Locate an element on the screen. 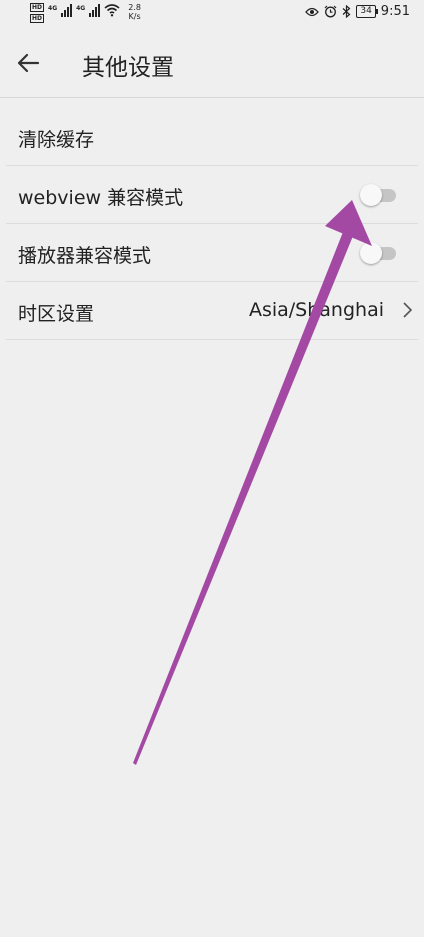 Image resolution: width=424 pixels, height=937 pixels. setting-label: 时区设置 is located at coordinates (56, 314).